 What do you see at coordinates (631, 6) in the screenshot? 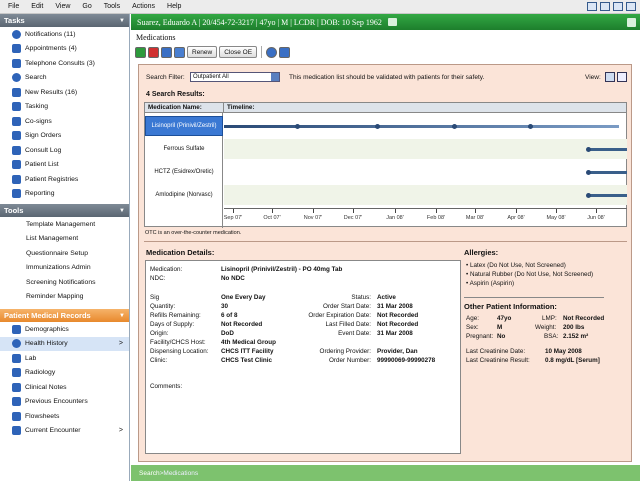
I see `window-icon` at bounding box center [631, 6].